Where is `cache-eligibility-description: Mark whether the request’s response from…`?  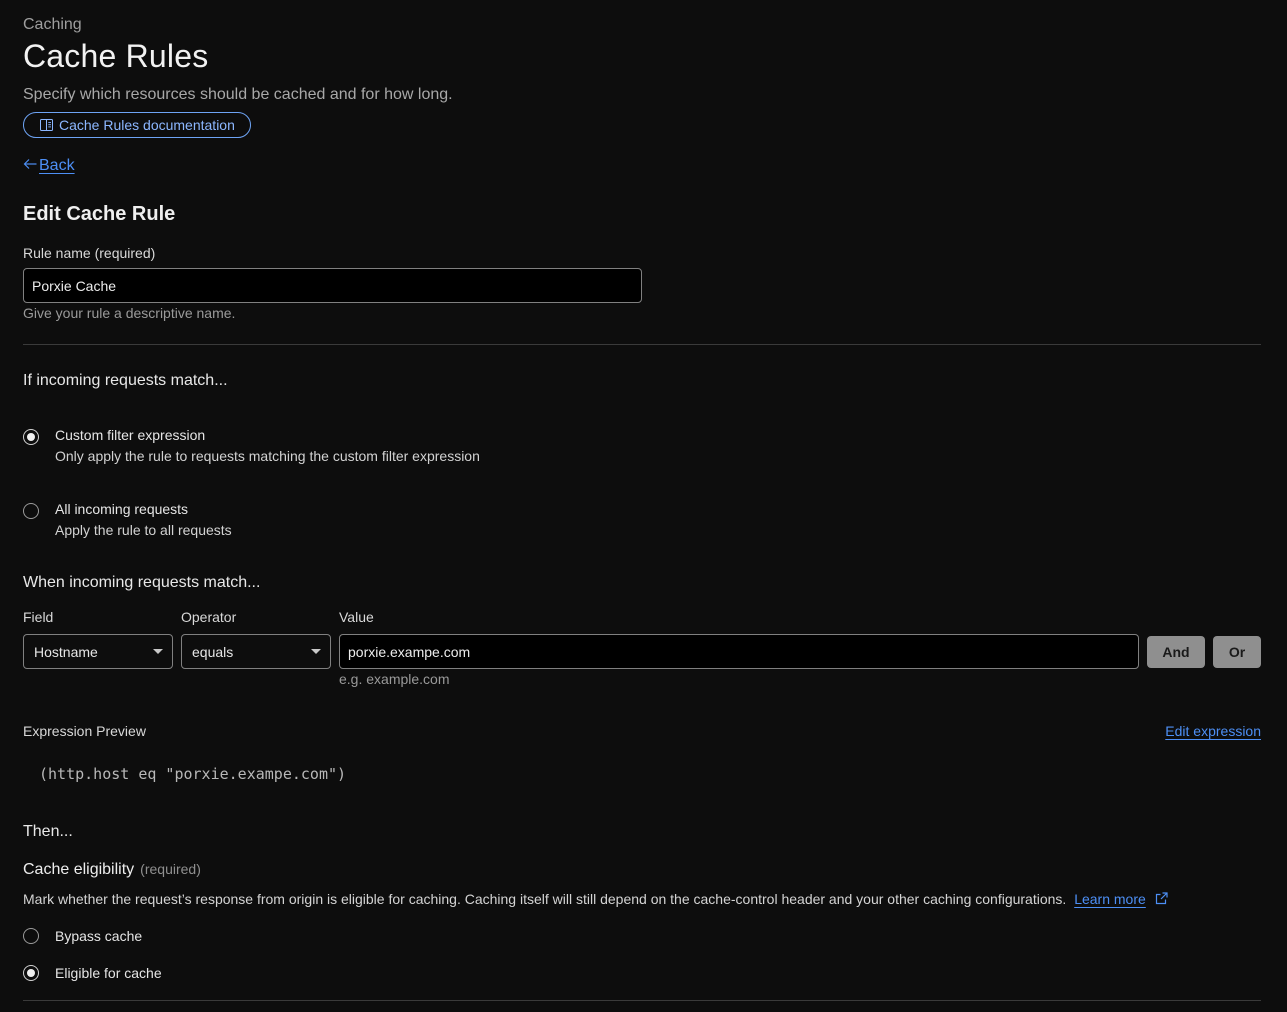 cache-eligibility-description: Mark whether the request’s response from… is located at coordinates (595, 899).